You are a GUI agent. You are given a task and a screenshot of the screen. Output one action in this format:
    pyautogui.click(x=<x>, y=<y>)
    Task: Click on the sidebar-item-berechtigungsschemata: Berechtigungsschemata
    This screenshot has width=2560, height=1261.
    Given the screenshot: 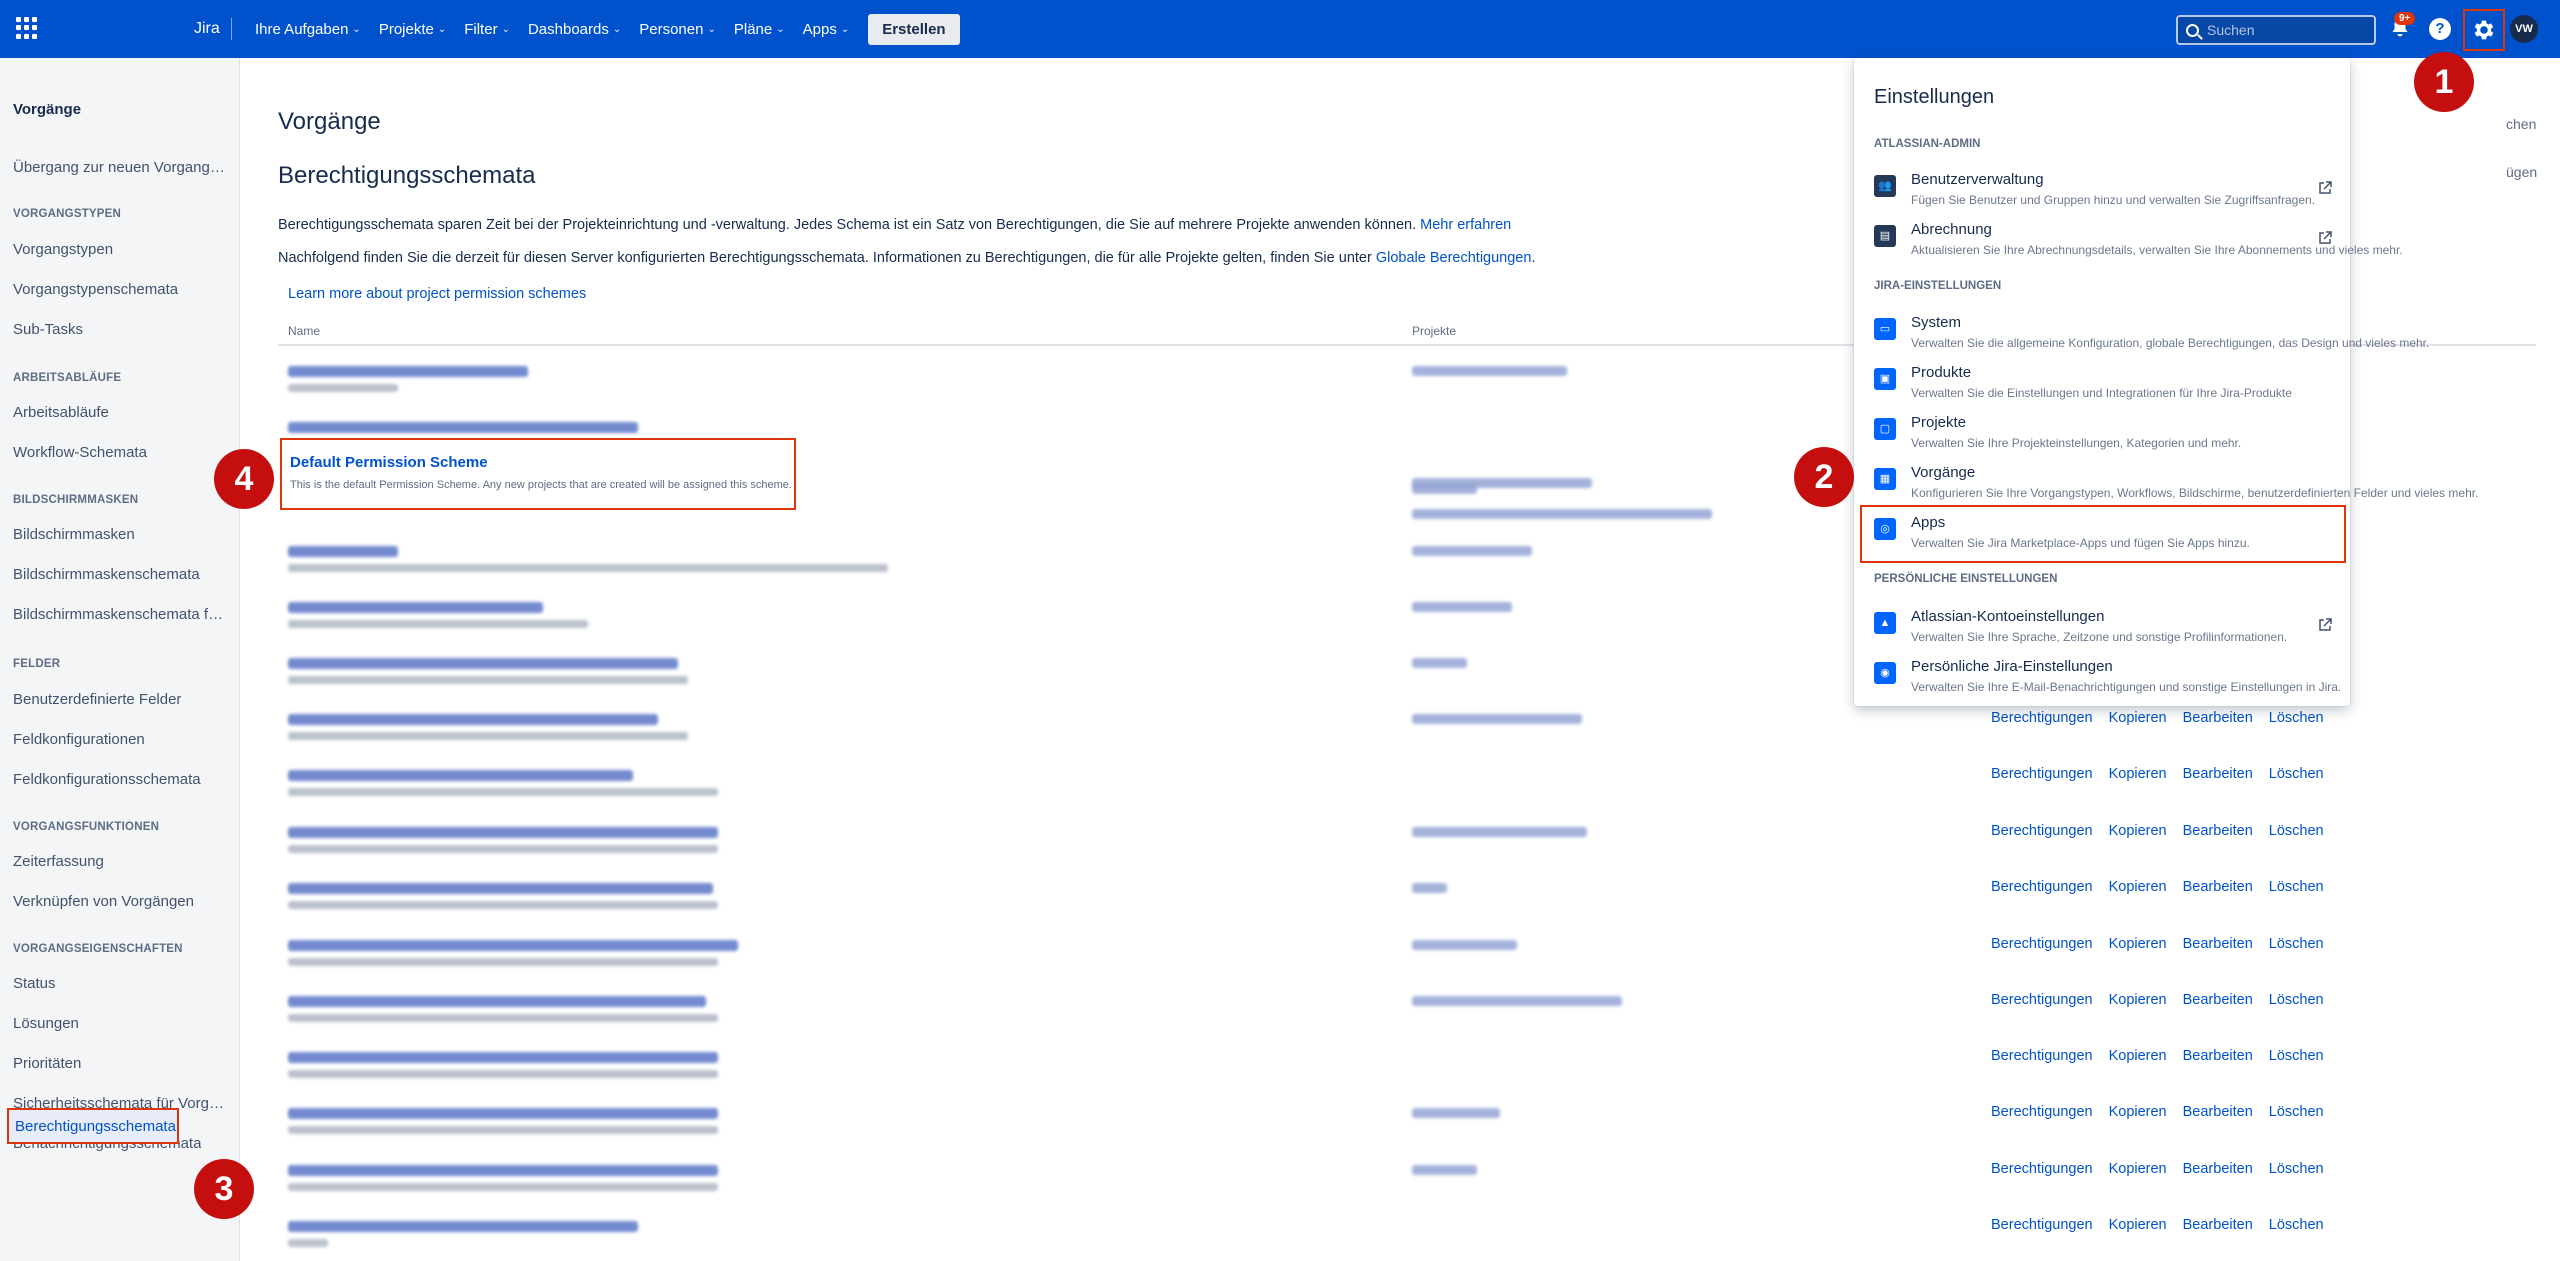 What is the action you would take?
    pyautogui.click(x=93, y=1126)
    